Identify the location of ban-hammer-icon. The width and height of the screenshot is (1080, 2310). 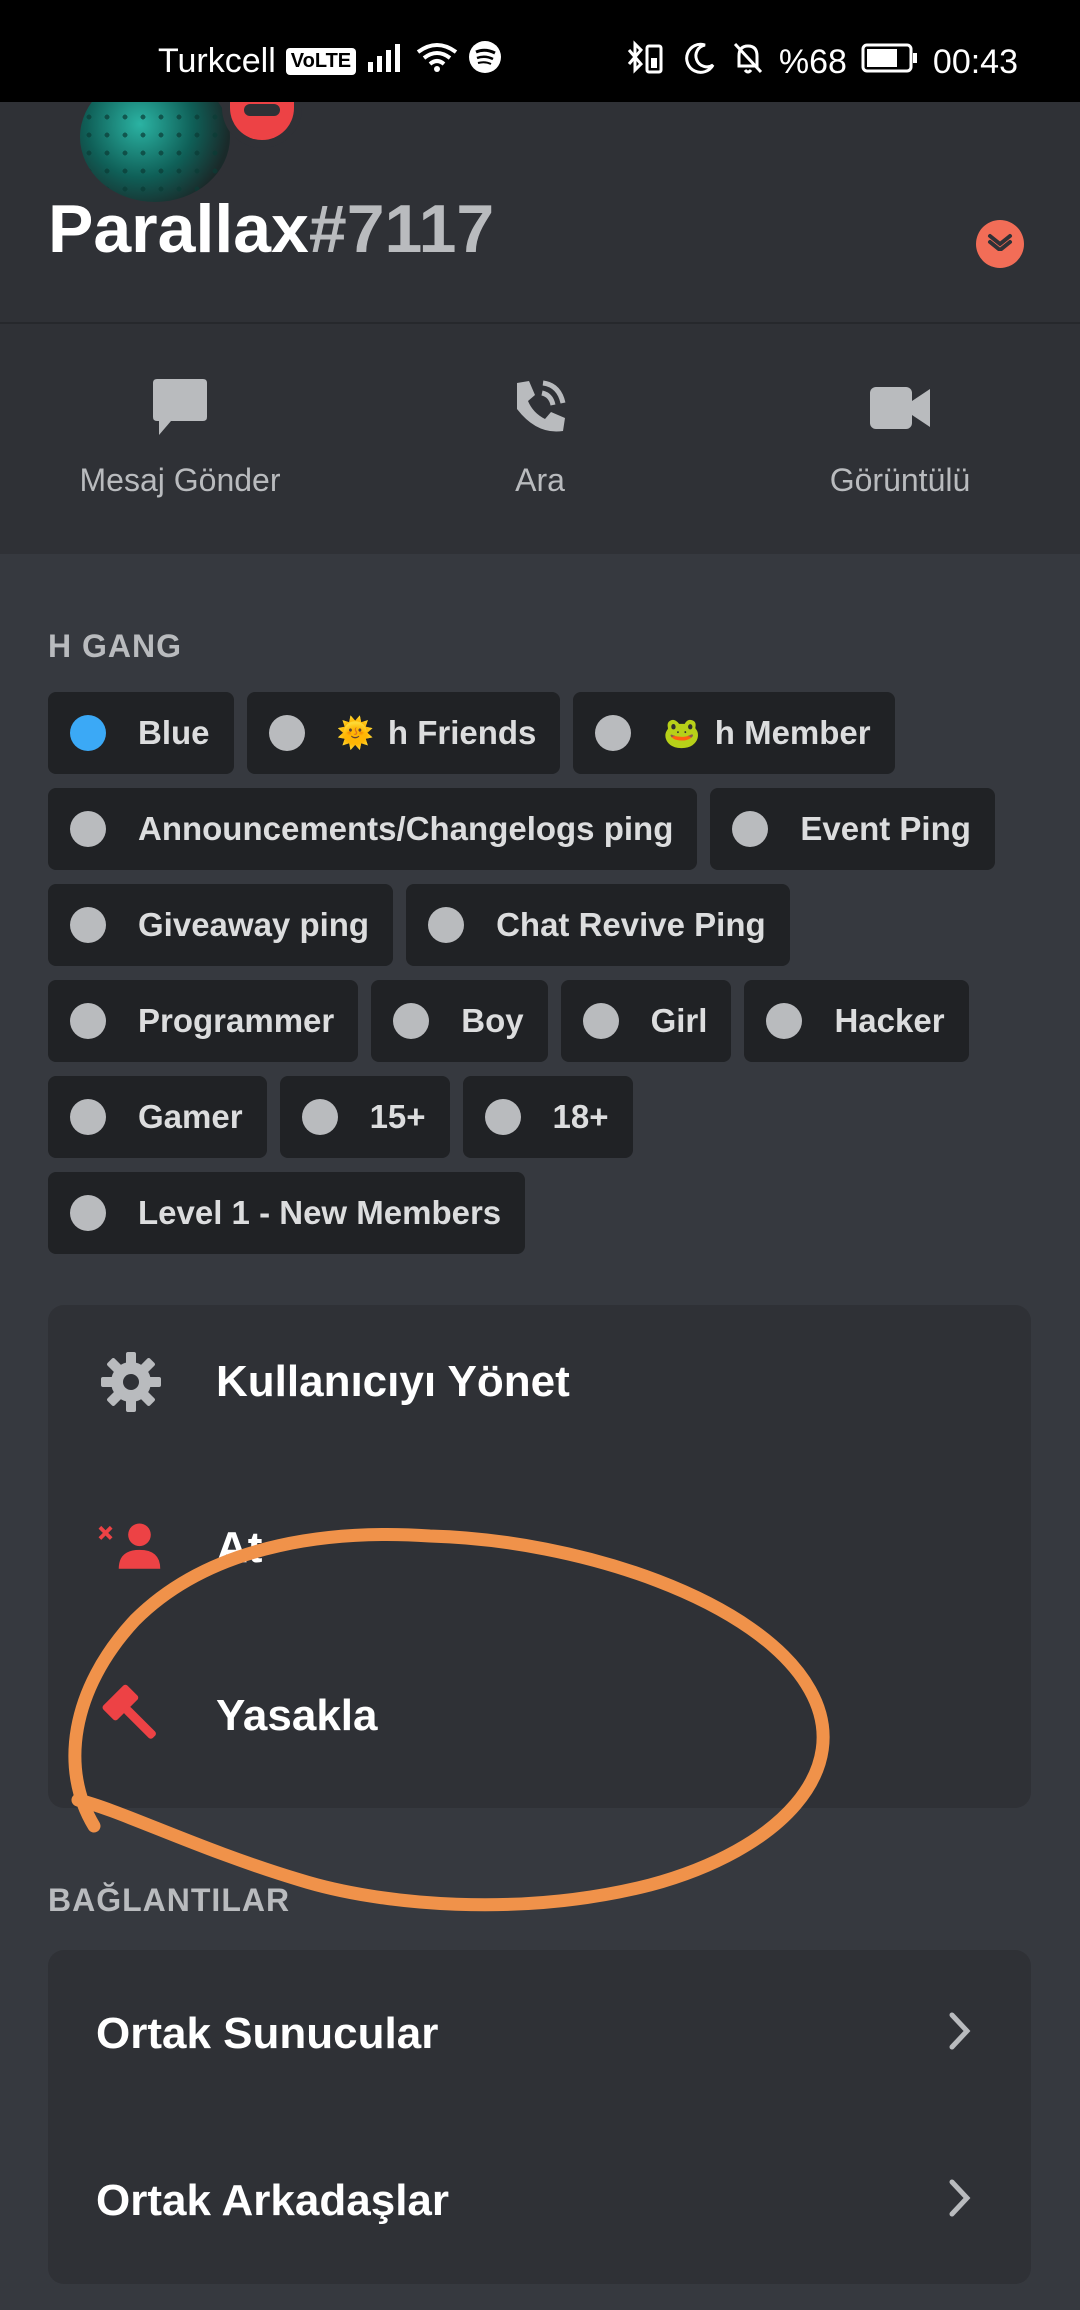
(131, 1716).